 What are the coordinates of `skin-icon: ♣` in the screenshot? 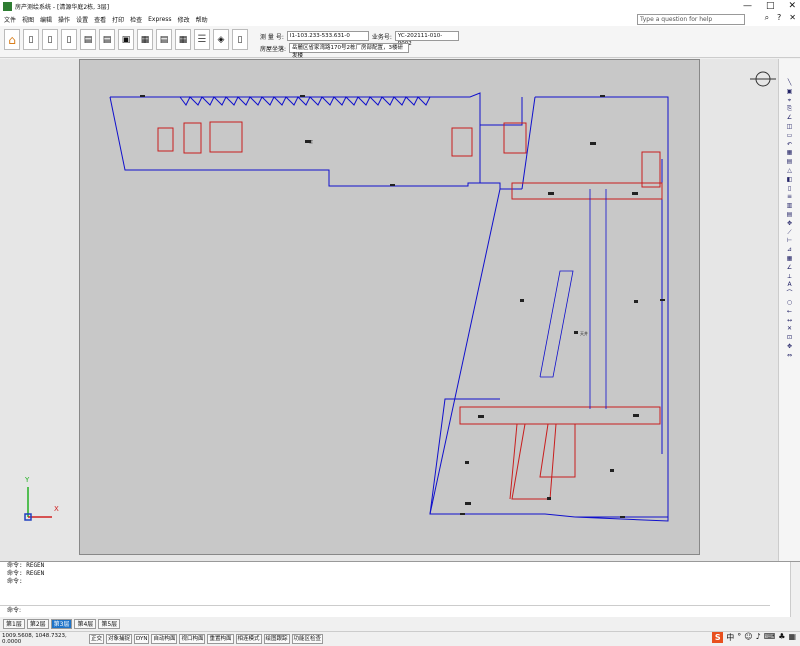 It's located at (781, 637).